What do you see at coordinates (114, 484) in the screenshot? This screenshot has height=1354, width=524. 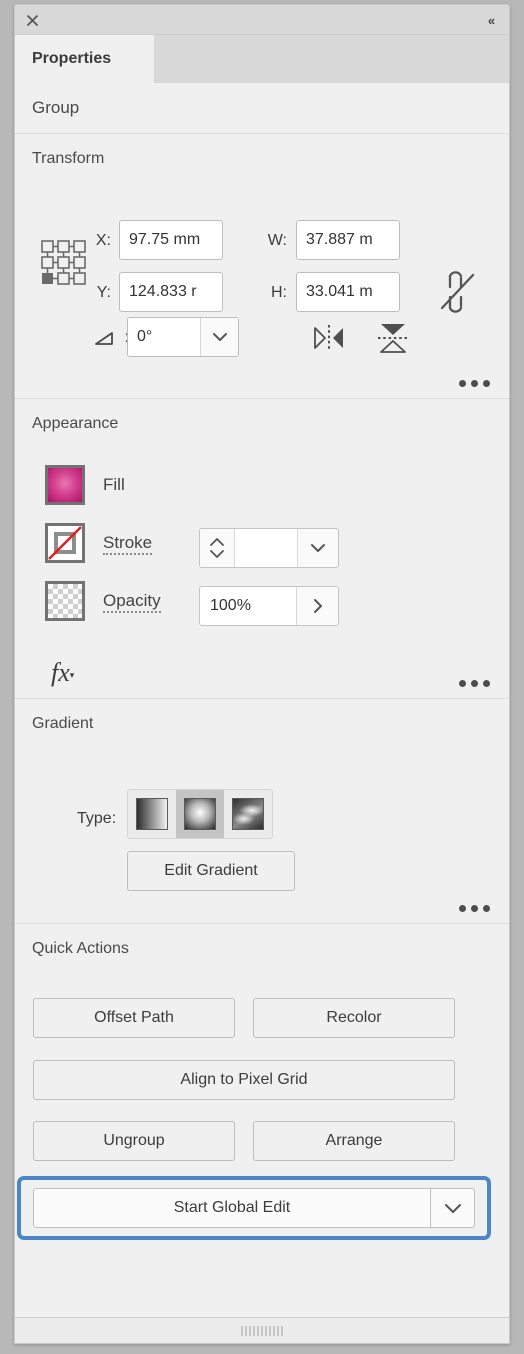 I see `fill-label: Fill` at bounding box center [114, 484].